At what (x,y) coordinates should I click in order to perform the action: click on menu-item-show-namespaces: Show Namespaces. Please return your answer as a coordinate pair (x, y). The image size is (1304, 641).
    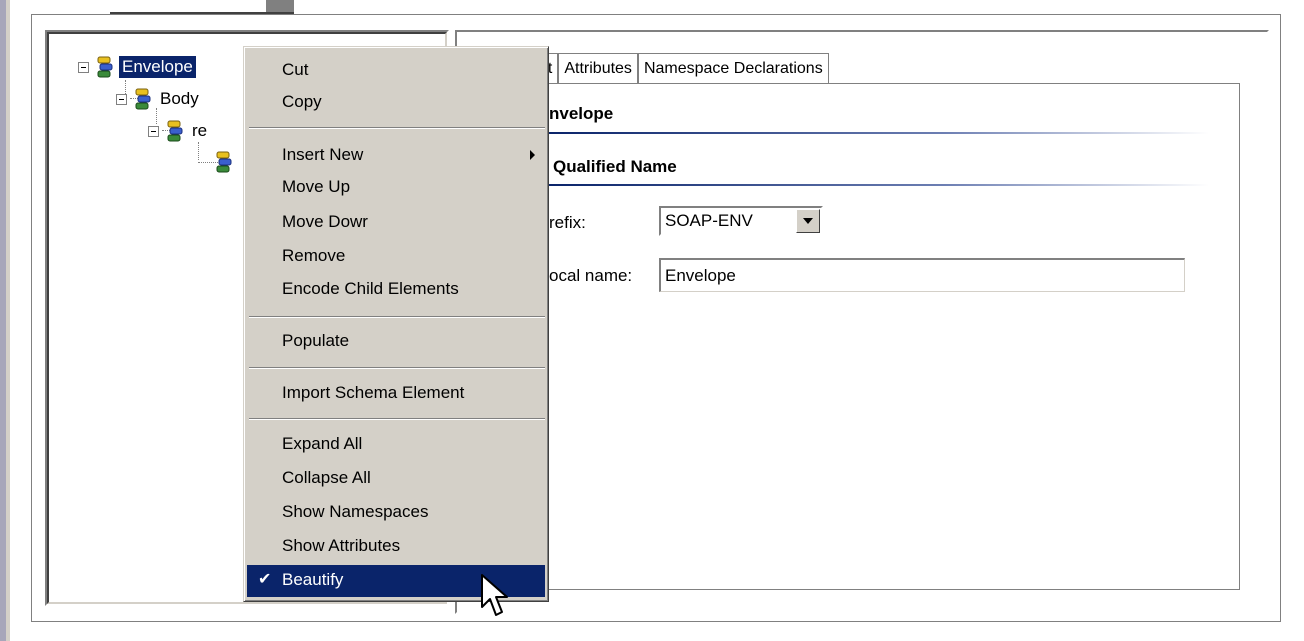
    Looking at the image, I should click on (396, 513).